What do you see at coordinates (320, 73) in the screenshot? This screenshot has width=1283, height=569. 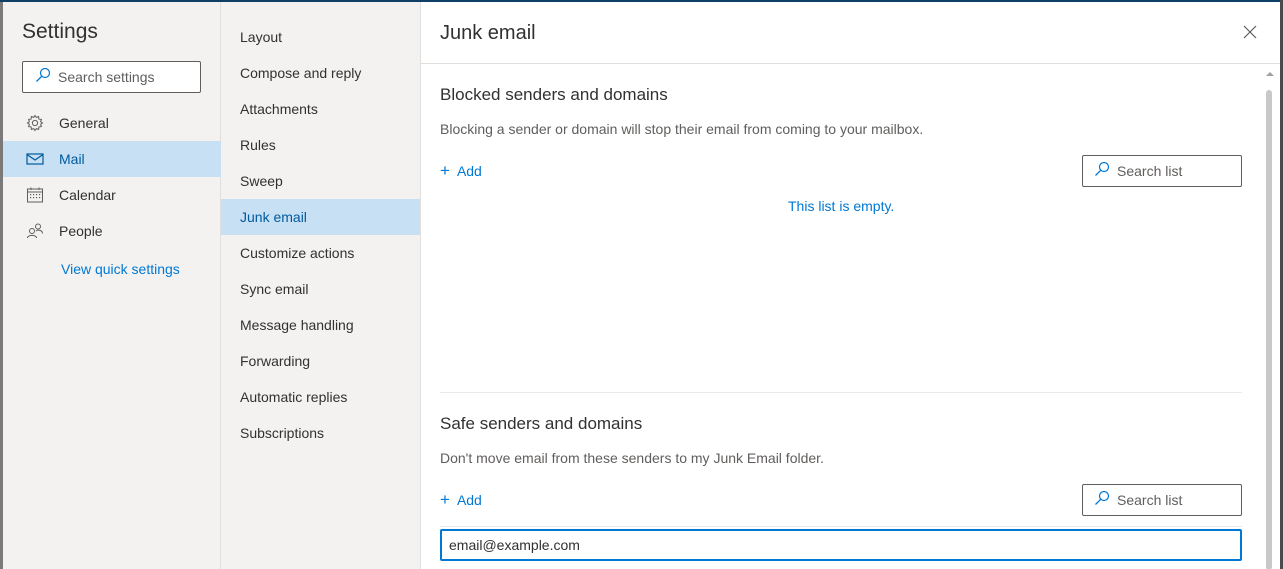 I see `subnav-item-compose-and-reply: Compose and reply` at bounding box center [320, 73].